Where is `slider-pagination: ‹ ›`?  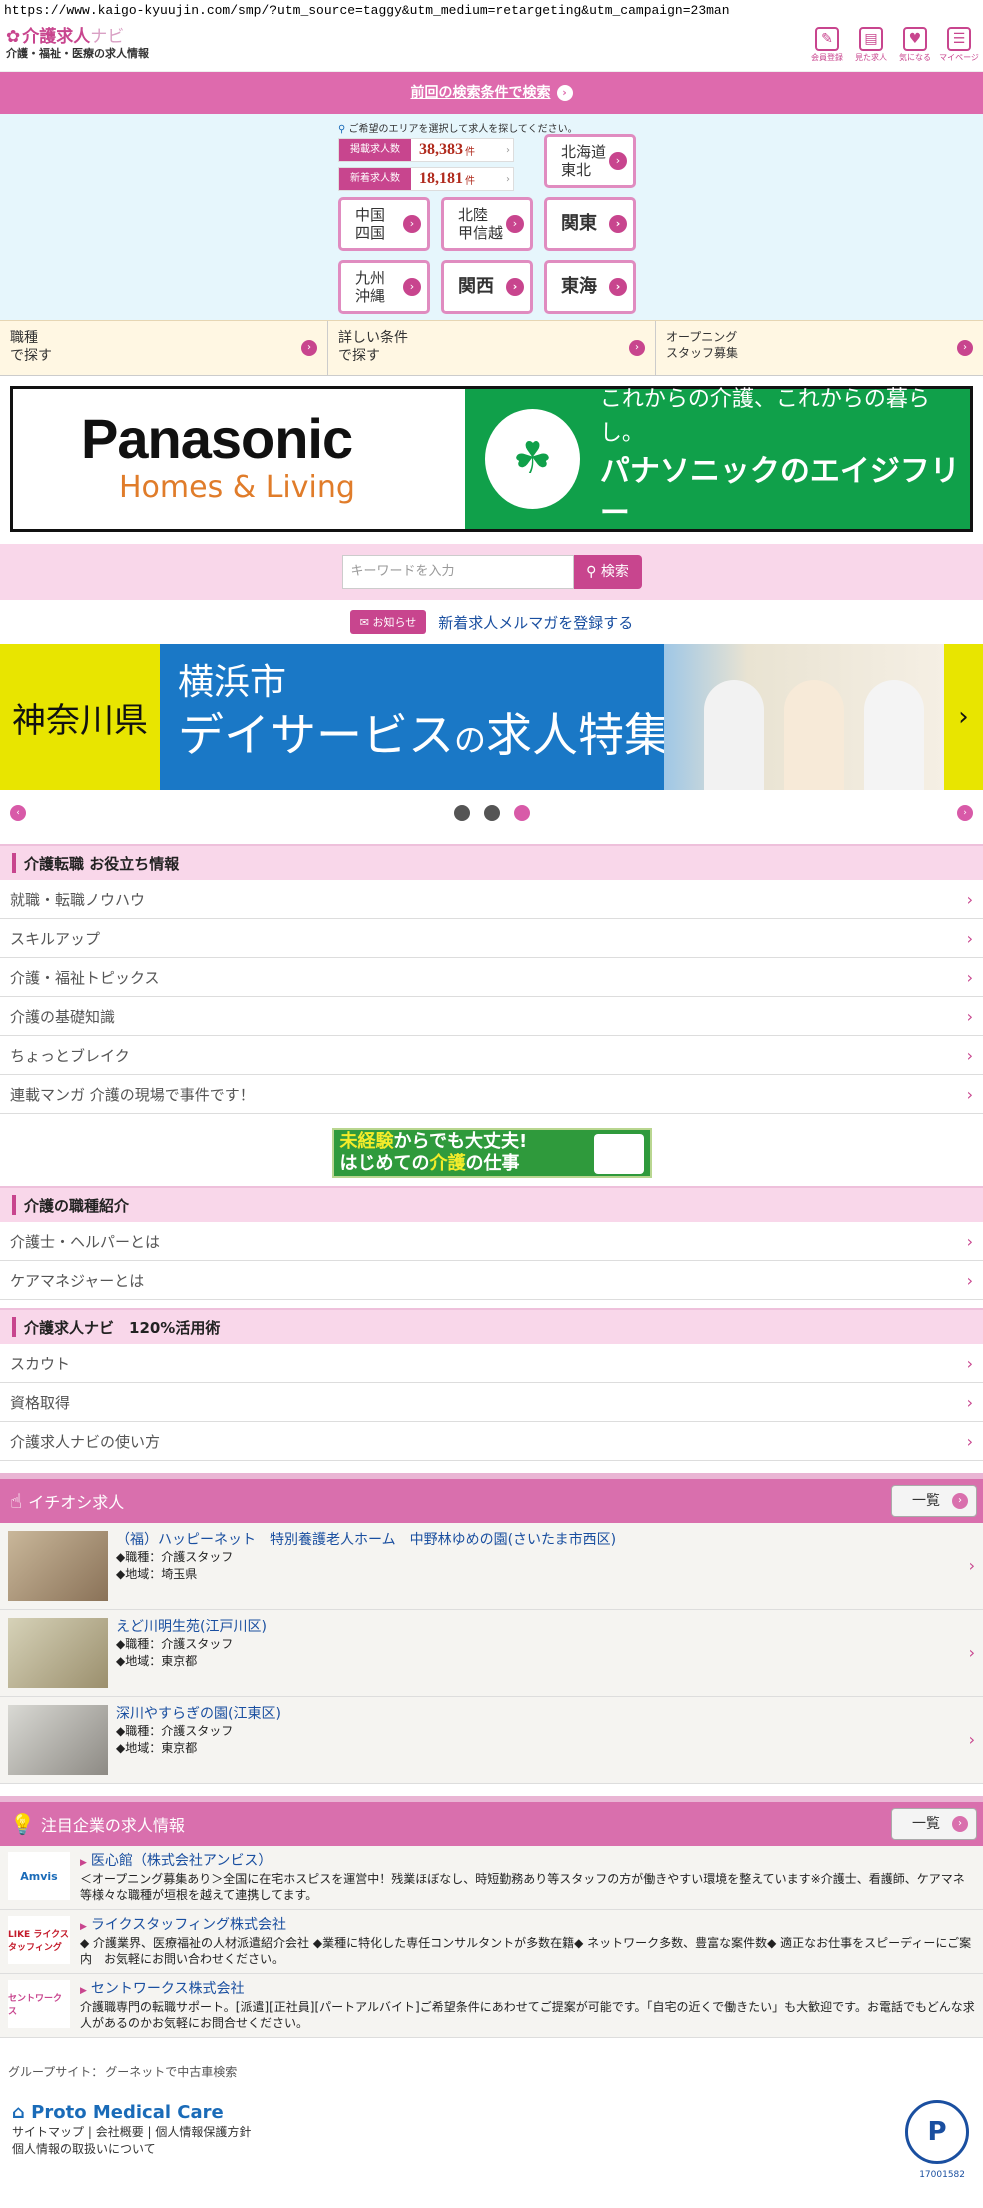 slider-pagination: ‹ › is located at coordinates (491, 813).